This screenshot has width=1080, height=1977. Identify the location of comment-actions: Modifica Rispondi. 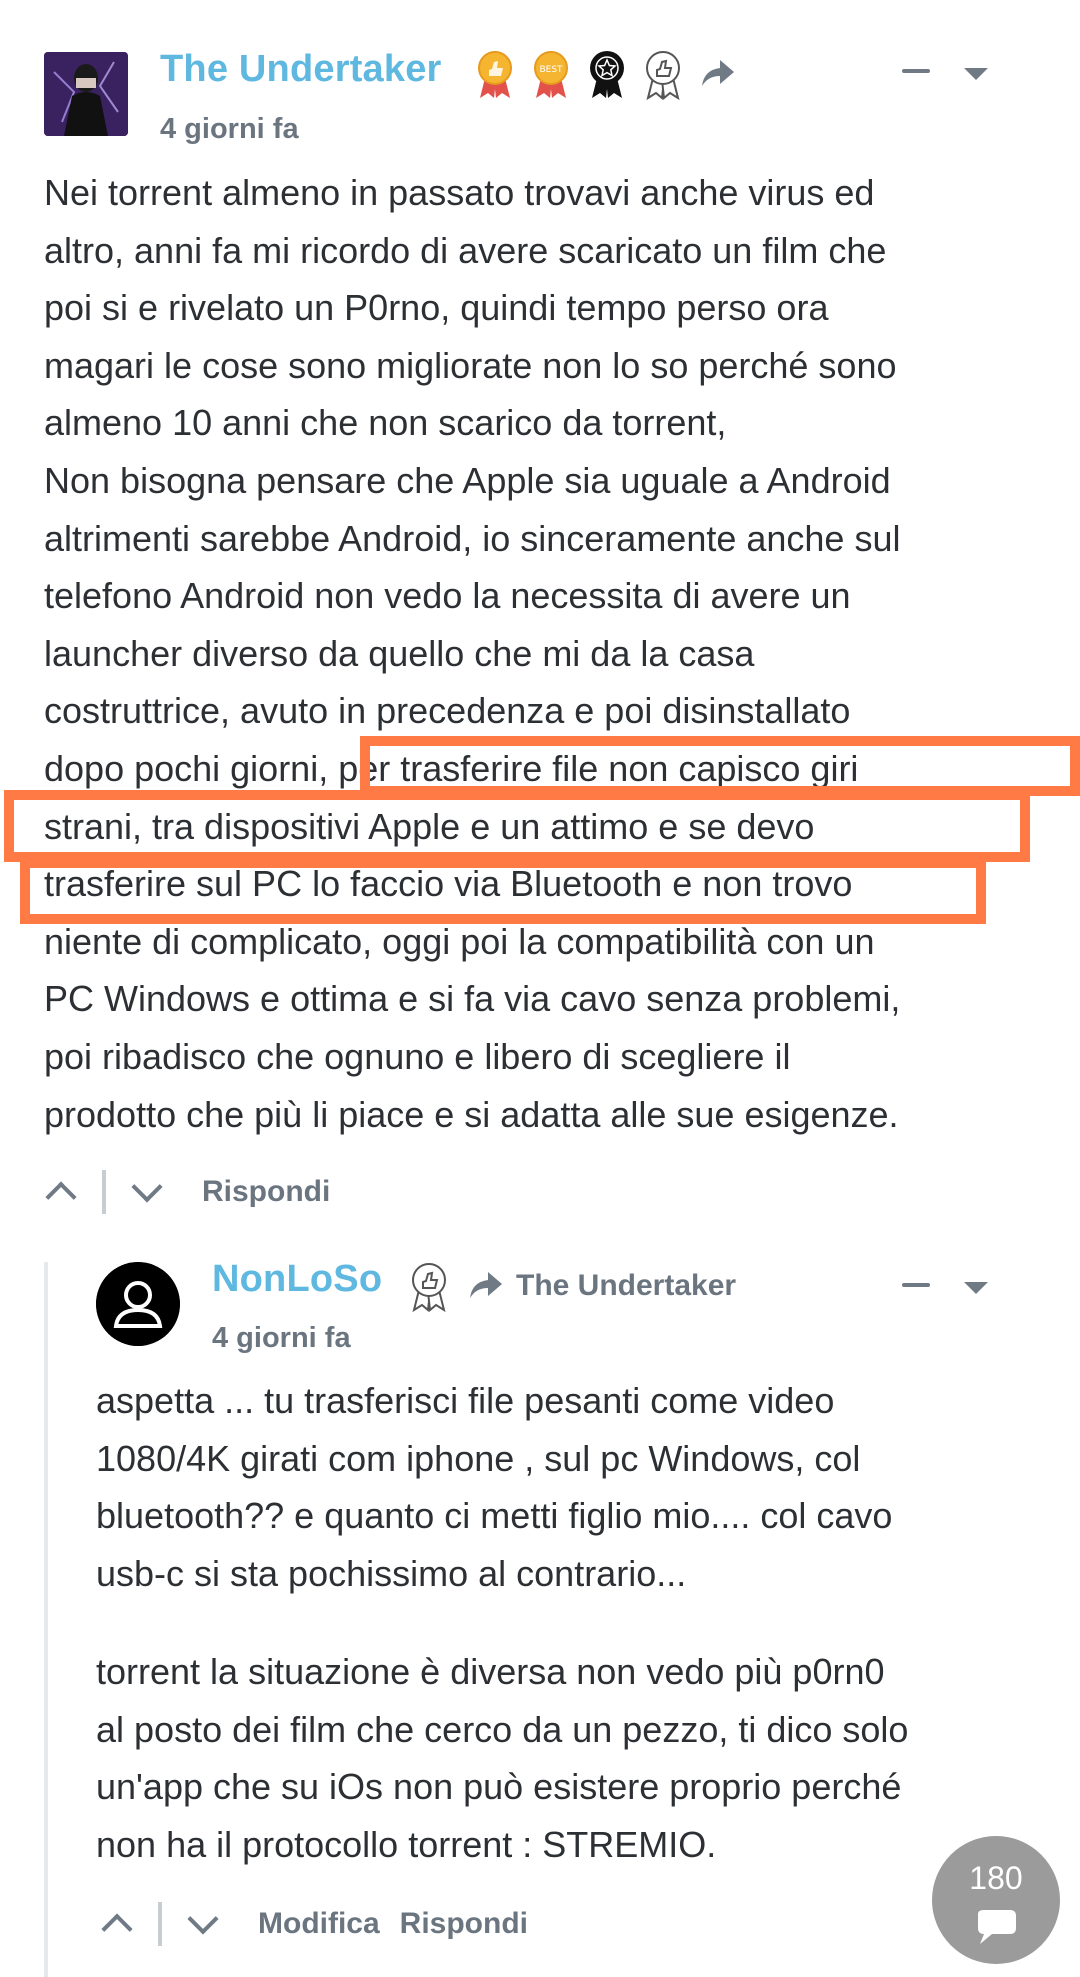
(314, 1924).